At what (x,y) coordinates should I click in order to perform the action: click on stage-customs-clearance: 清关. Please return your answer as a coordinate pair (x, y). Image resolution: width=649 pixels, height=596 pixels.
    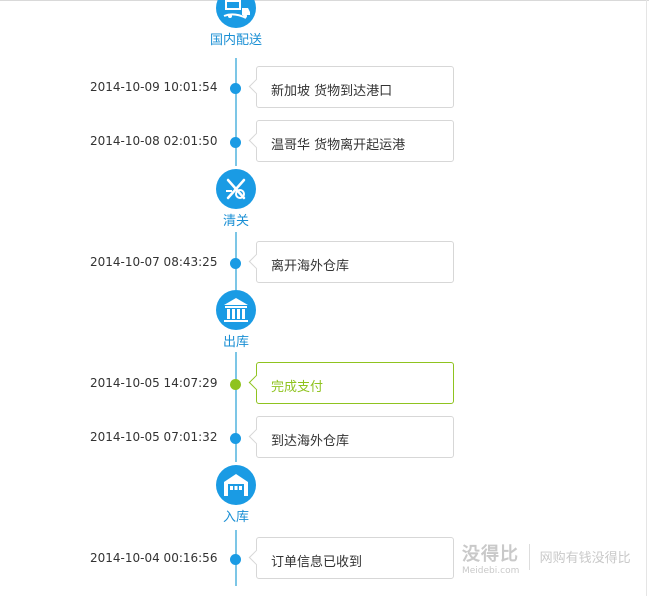
    Looking at the image, I should click on (236, 199).